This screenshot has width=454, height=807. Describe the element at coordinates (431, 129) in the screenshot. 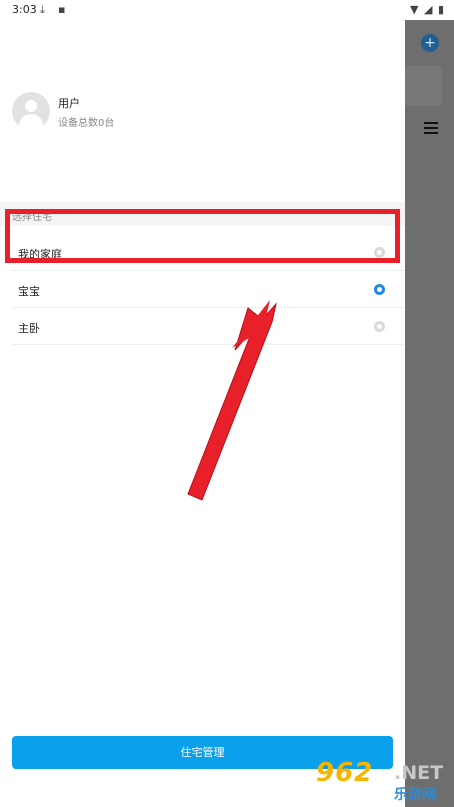

I see `menu-icon` at that location.